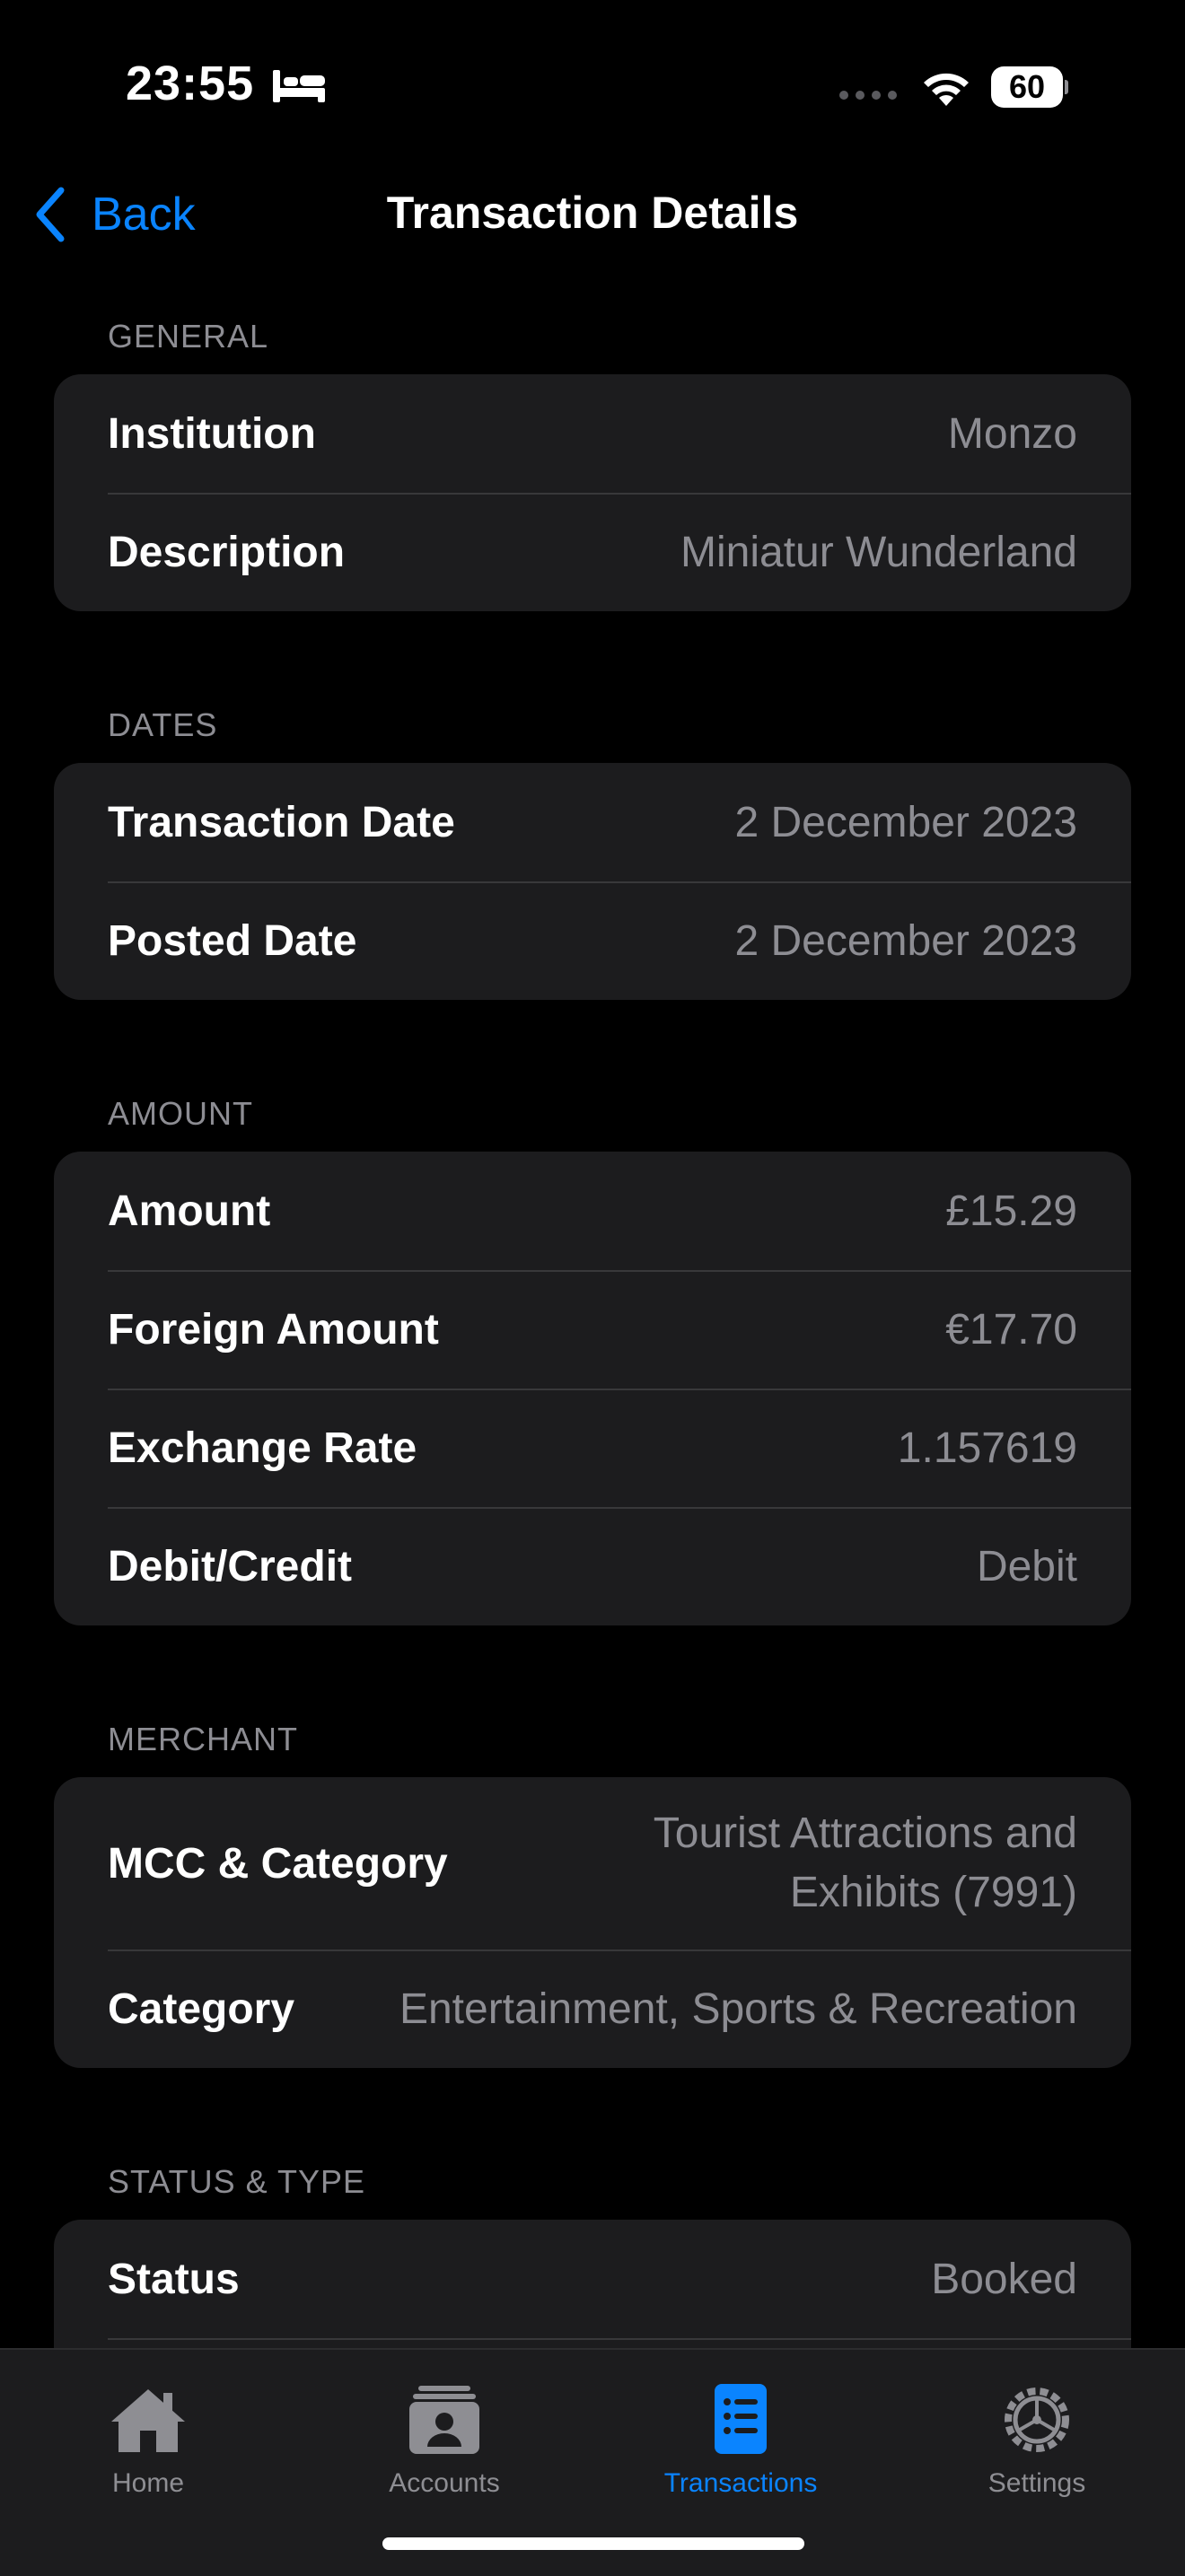  What do you see at coordinates (201, 2009) in the screenshot?
I see `row-label: Category` at bounding box center [201, 2009].